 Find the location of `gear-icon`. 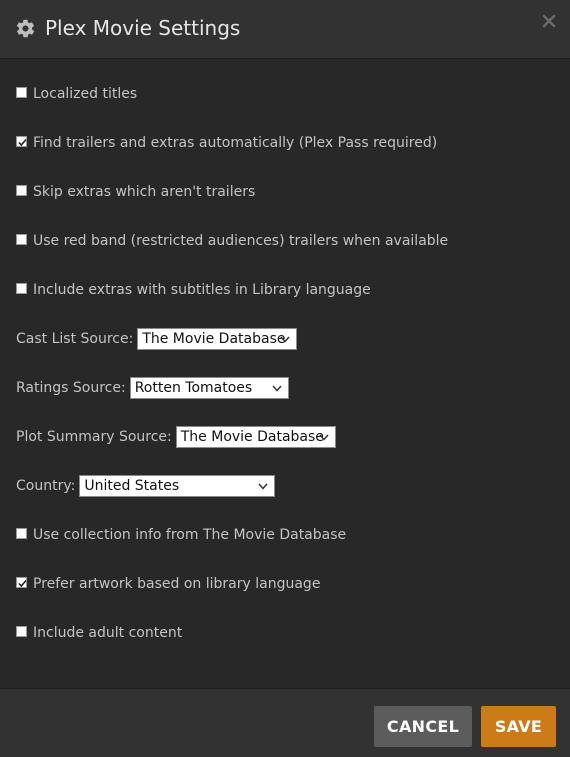

gear-icon is located at coordinates (25, 28).